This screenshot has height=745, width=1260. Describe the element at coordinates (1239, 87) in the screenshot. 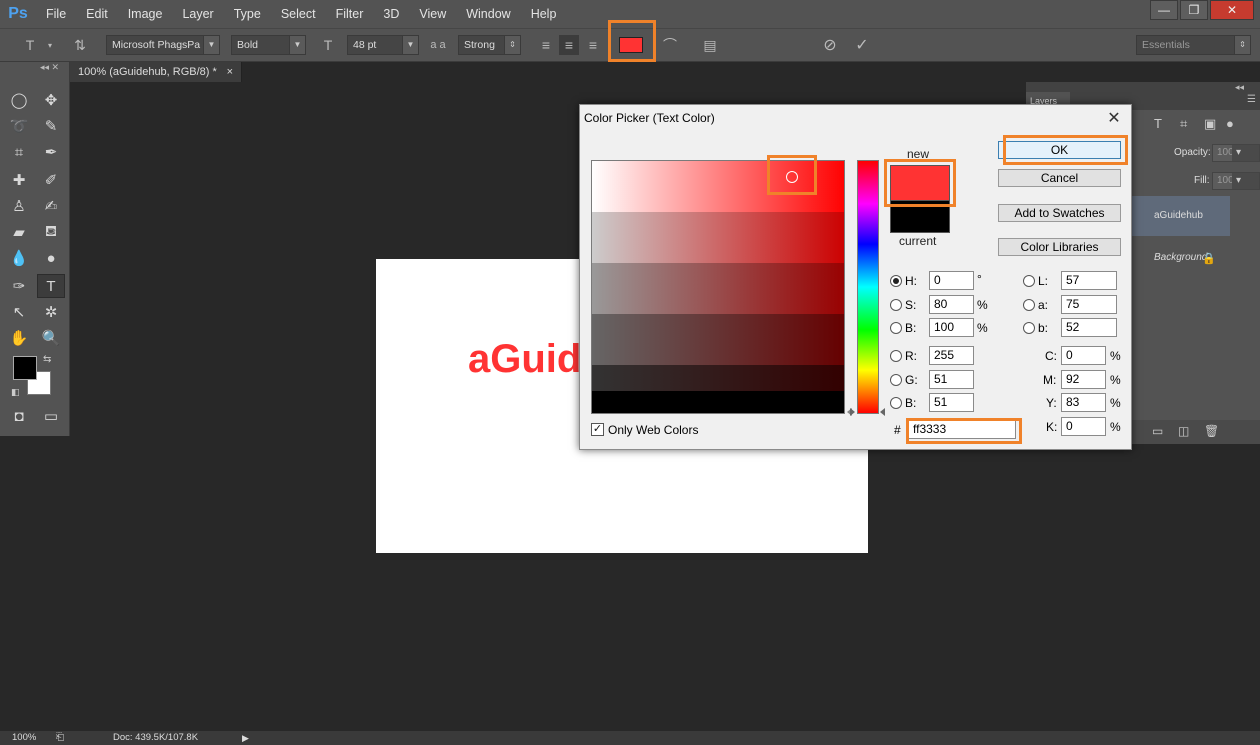

I see `collapse-panel-icon: ◂◂` at that location.